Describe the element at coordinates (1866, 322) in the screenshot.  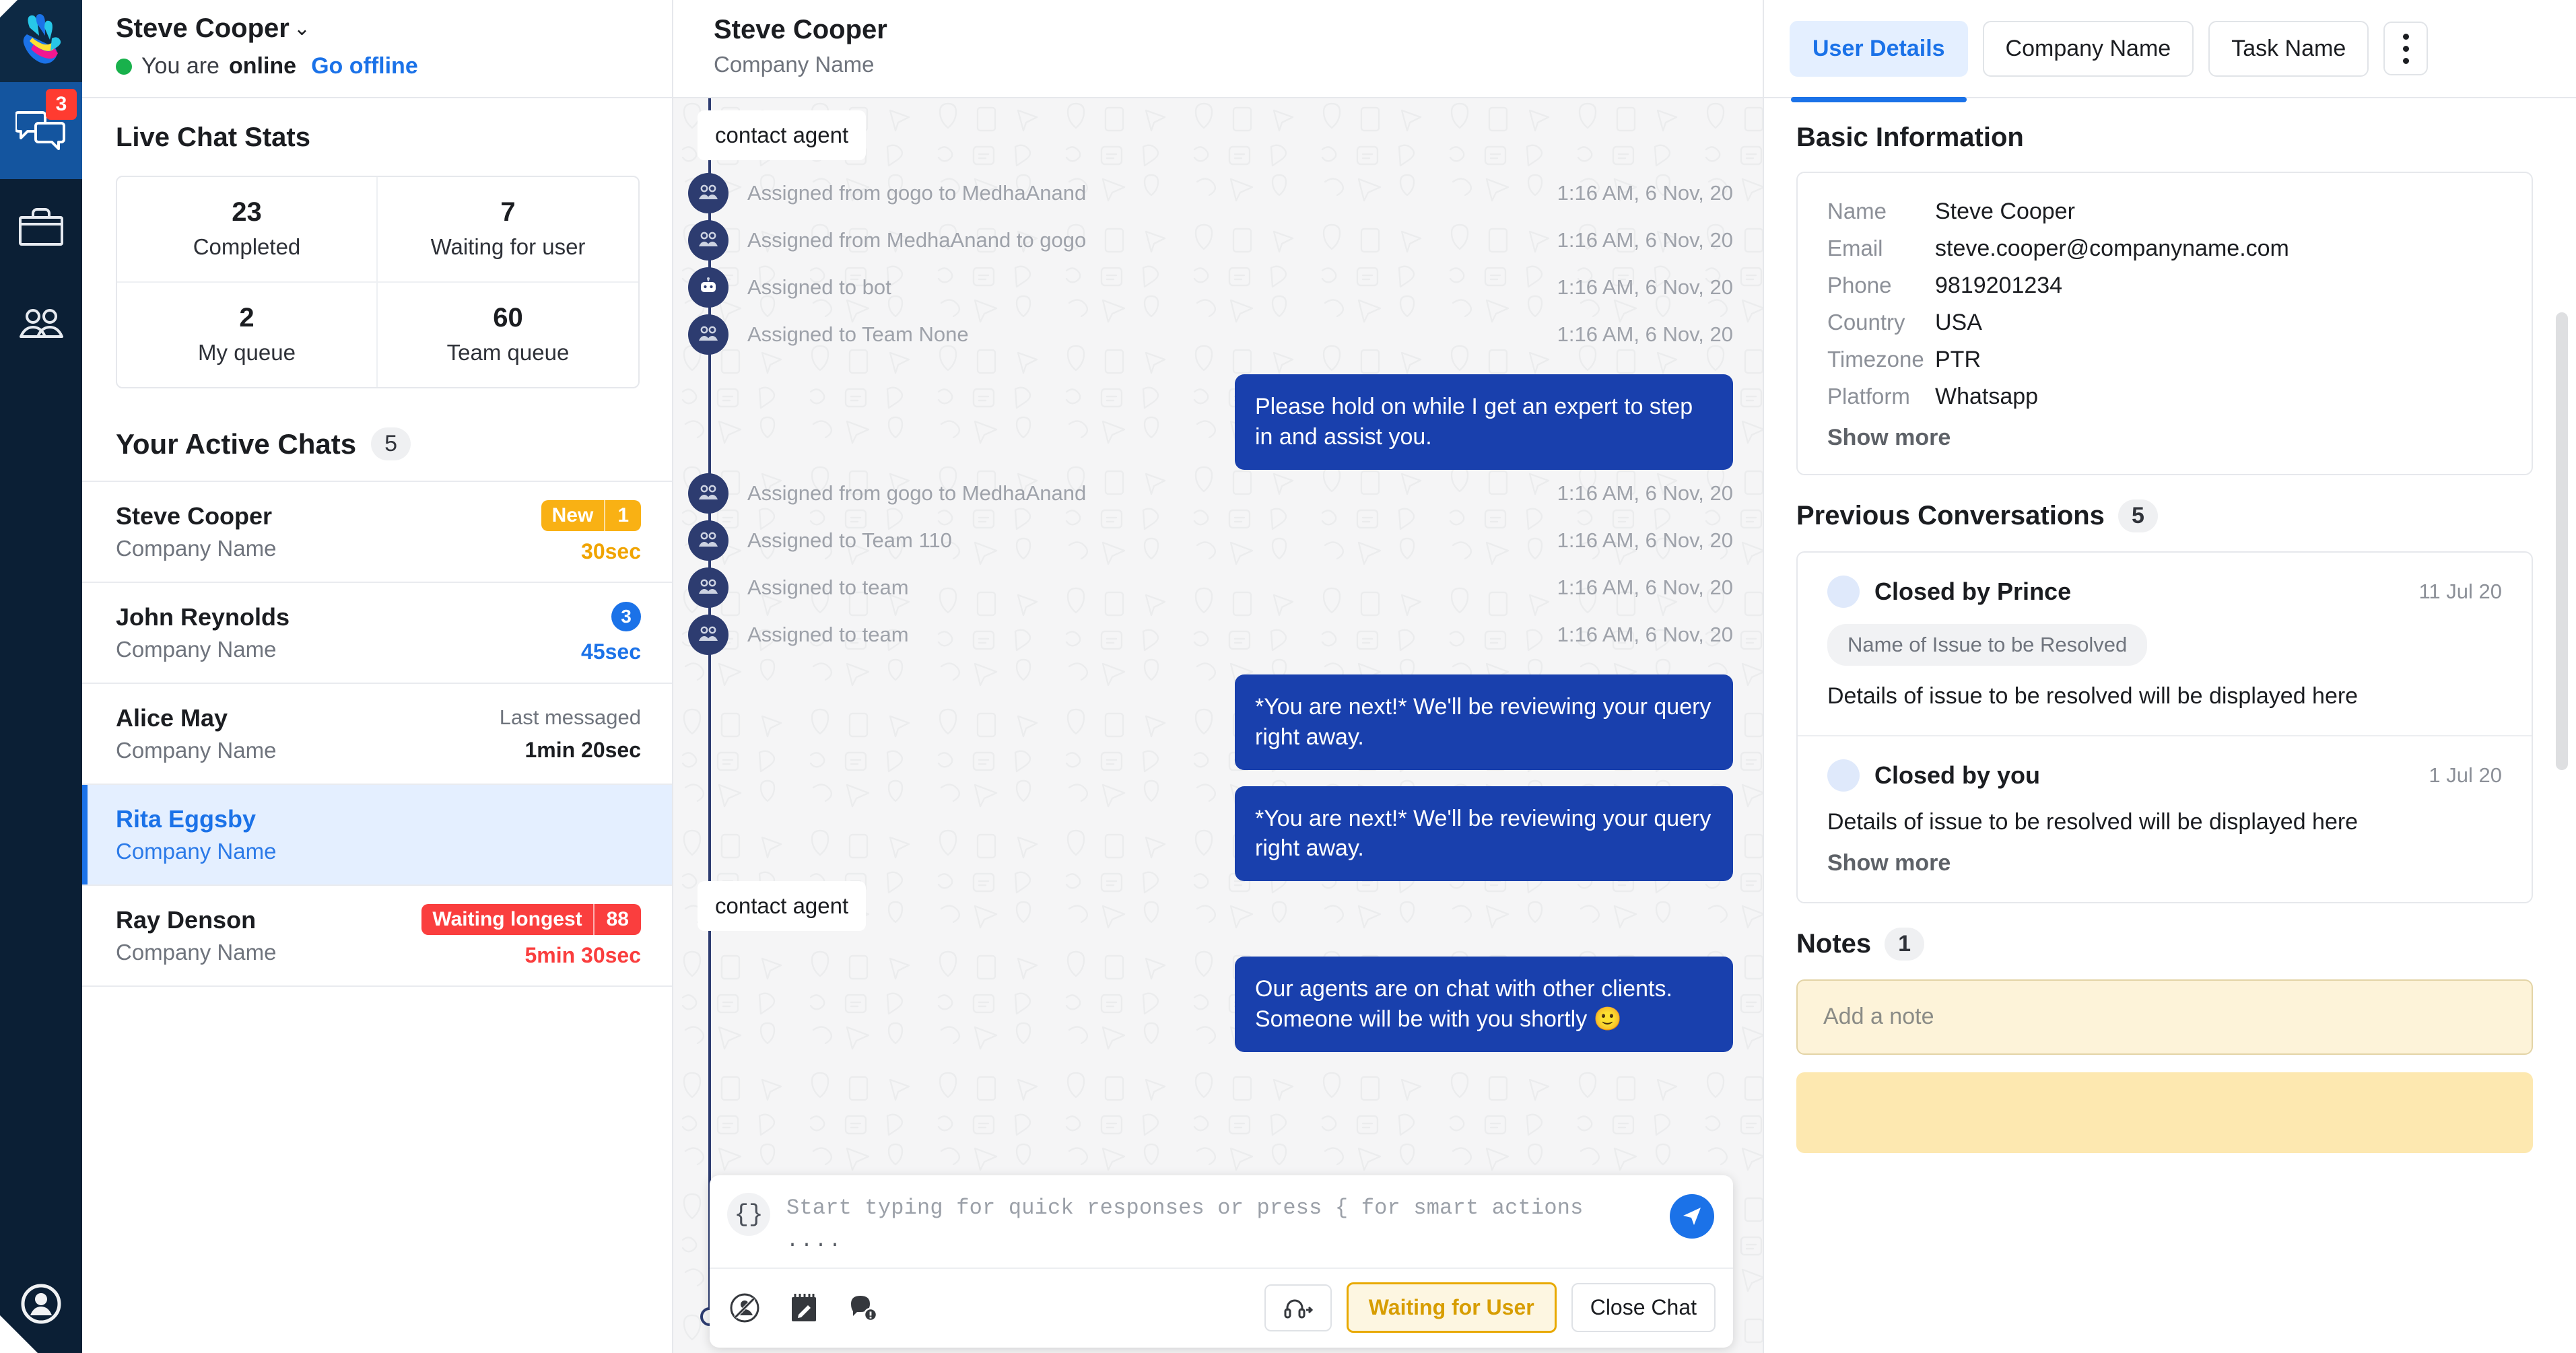
I see `info-field-key: Country` at that location.